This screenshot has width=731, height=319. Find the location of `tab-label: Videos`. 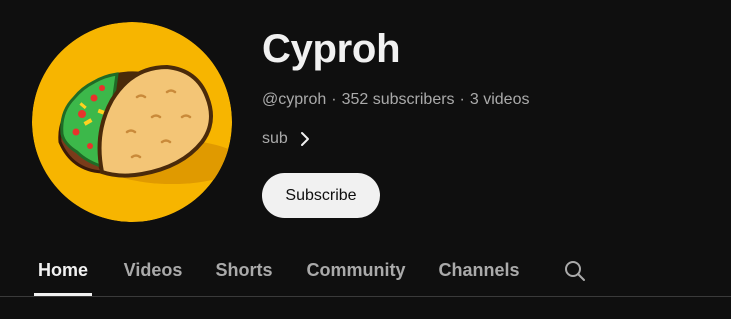

tab-label: Videos is located at coordinates (153, 269).